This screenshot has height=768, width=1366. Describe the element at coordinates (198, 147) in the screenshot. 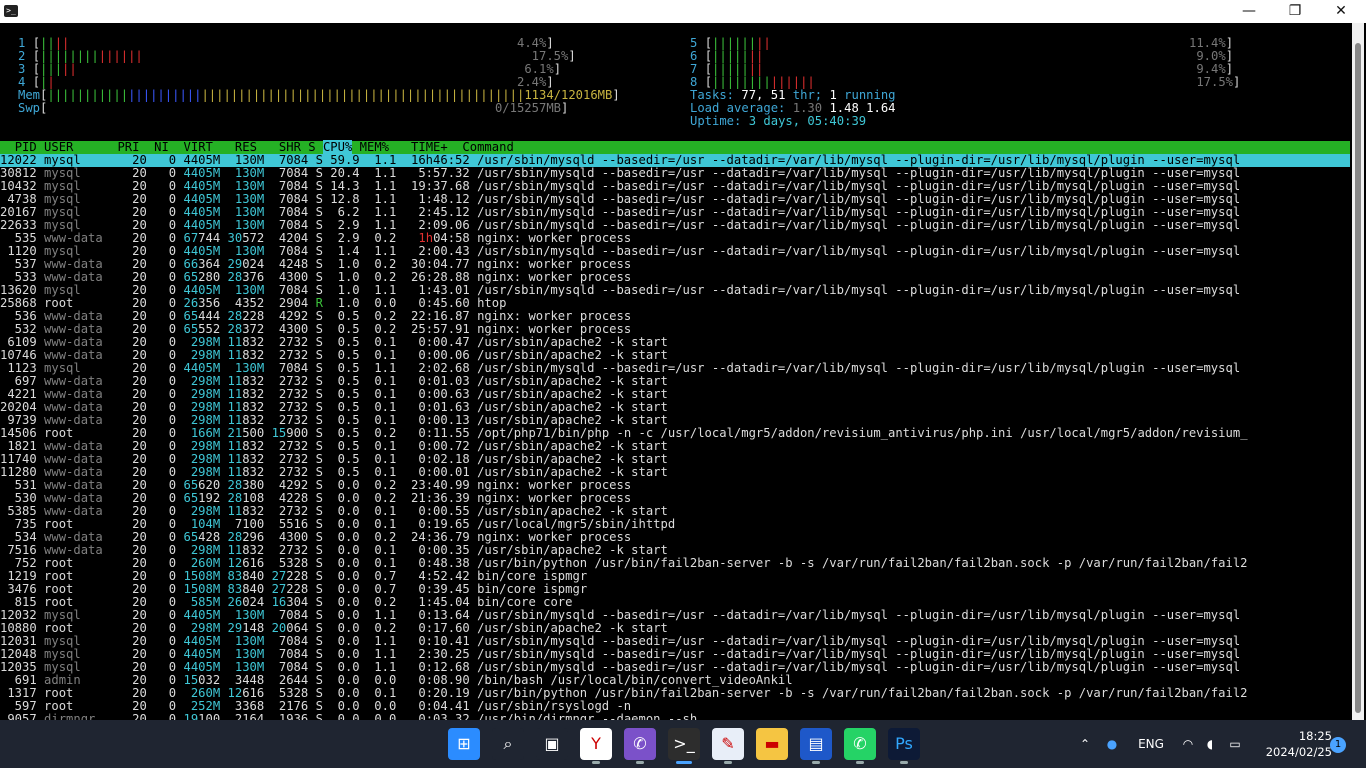

I see `col-virt: VIRT` at that location.